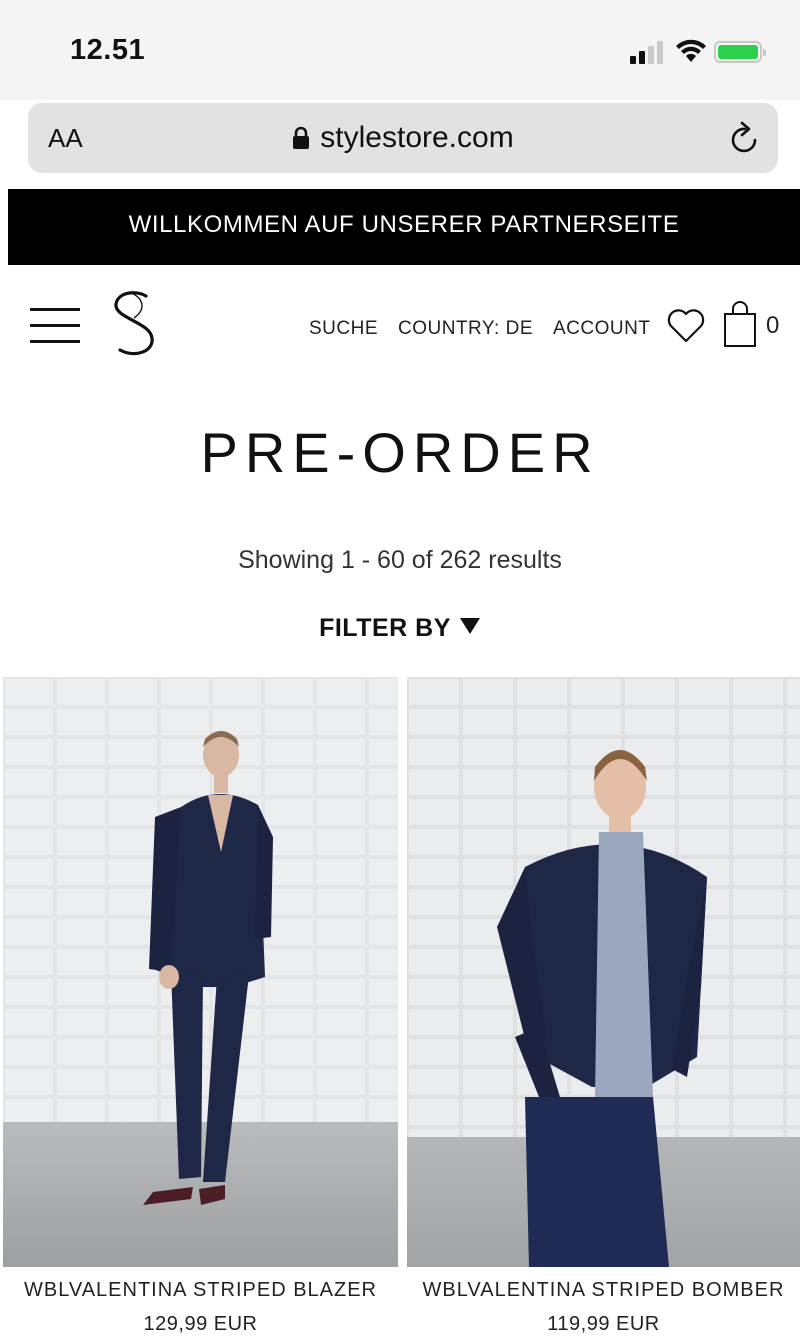 Image resolution: width=800 pixels, height=1344 pixels. Describe the element at coordinates (200, 1324) in the screenshot. I see `product-price: 129,99 EUR` at that location.